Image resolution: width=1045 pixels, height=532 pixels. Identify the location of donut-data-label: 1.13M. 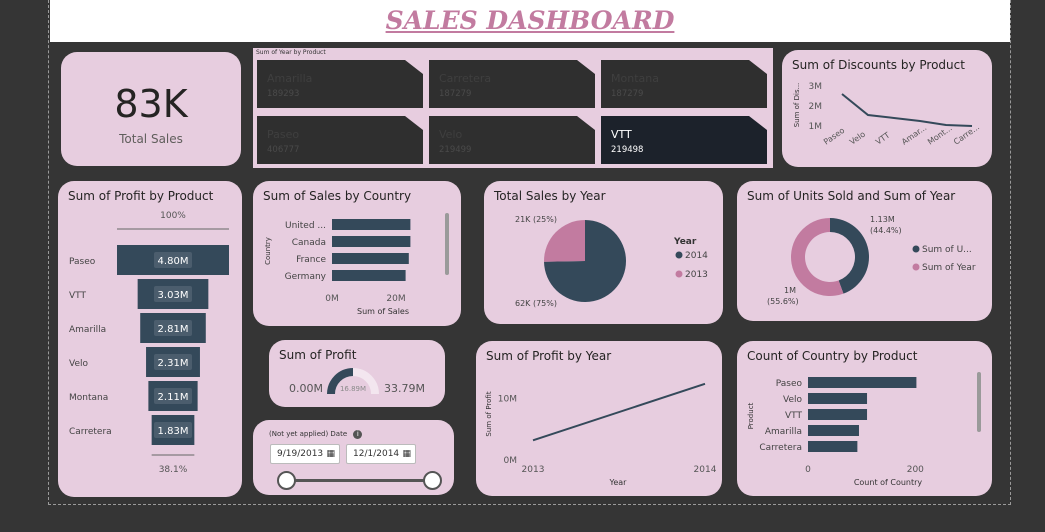
(882, 219).